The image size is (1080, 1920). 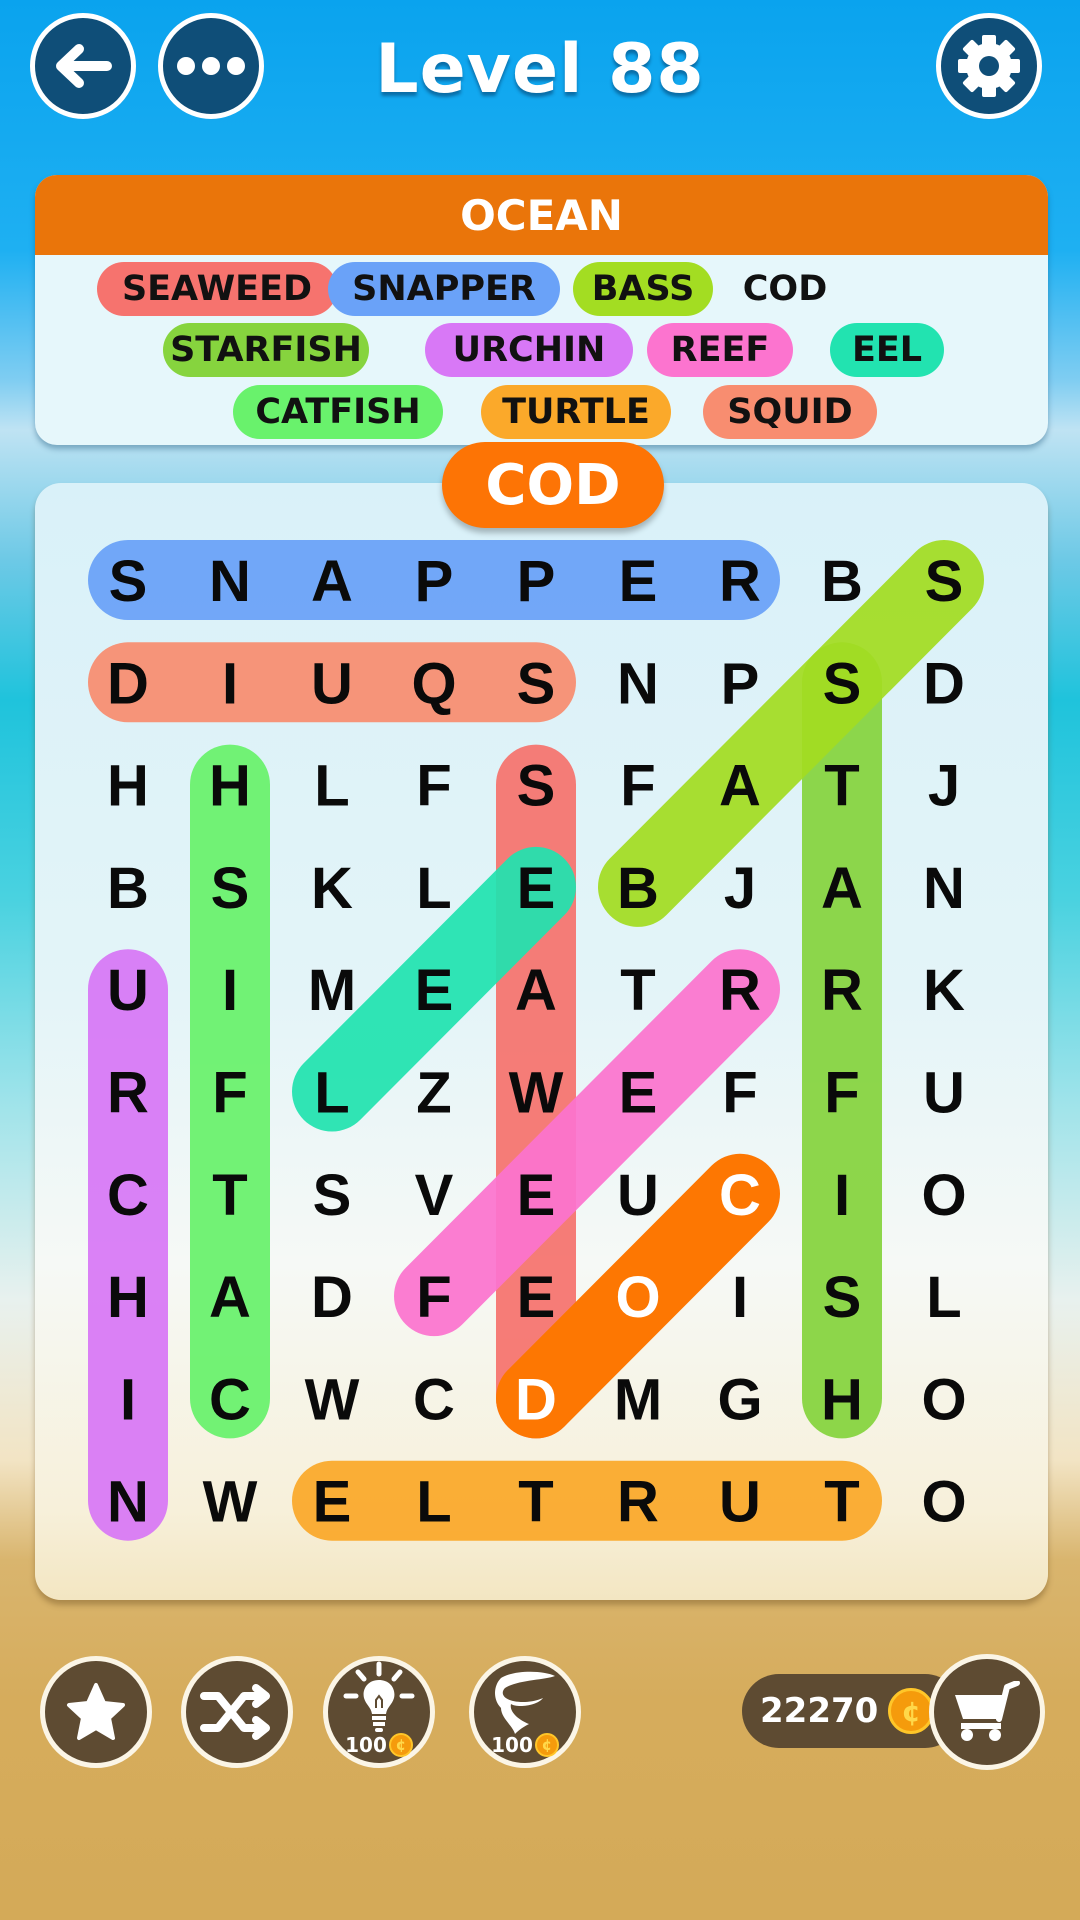 What do you see at coordinates (842, 1195) in the screenshot?
I see `grid-cell-r6-c7: I` at bounding box center [842, 1195].